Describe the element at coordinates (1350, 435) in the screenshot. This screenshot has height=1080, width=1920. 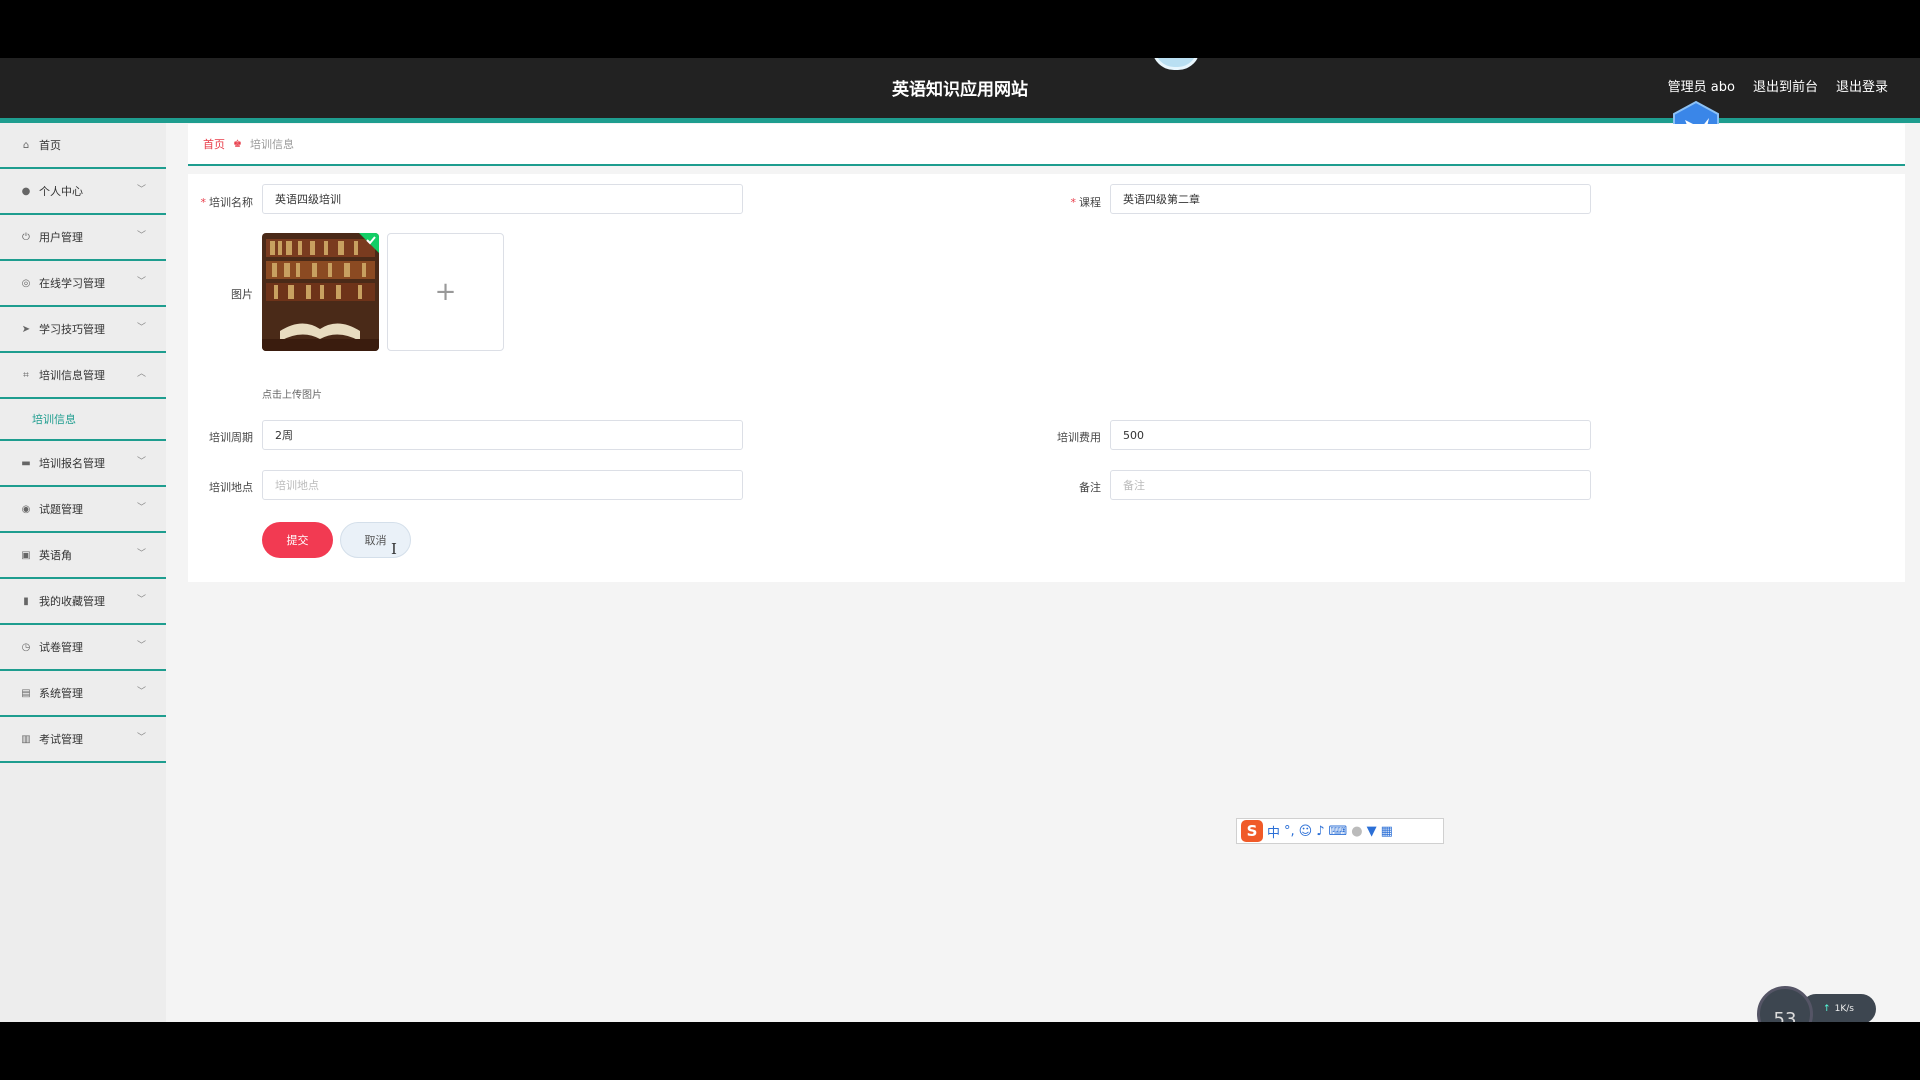
I see `training-fee-input: 500` at that location.